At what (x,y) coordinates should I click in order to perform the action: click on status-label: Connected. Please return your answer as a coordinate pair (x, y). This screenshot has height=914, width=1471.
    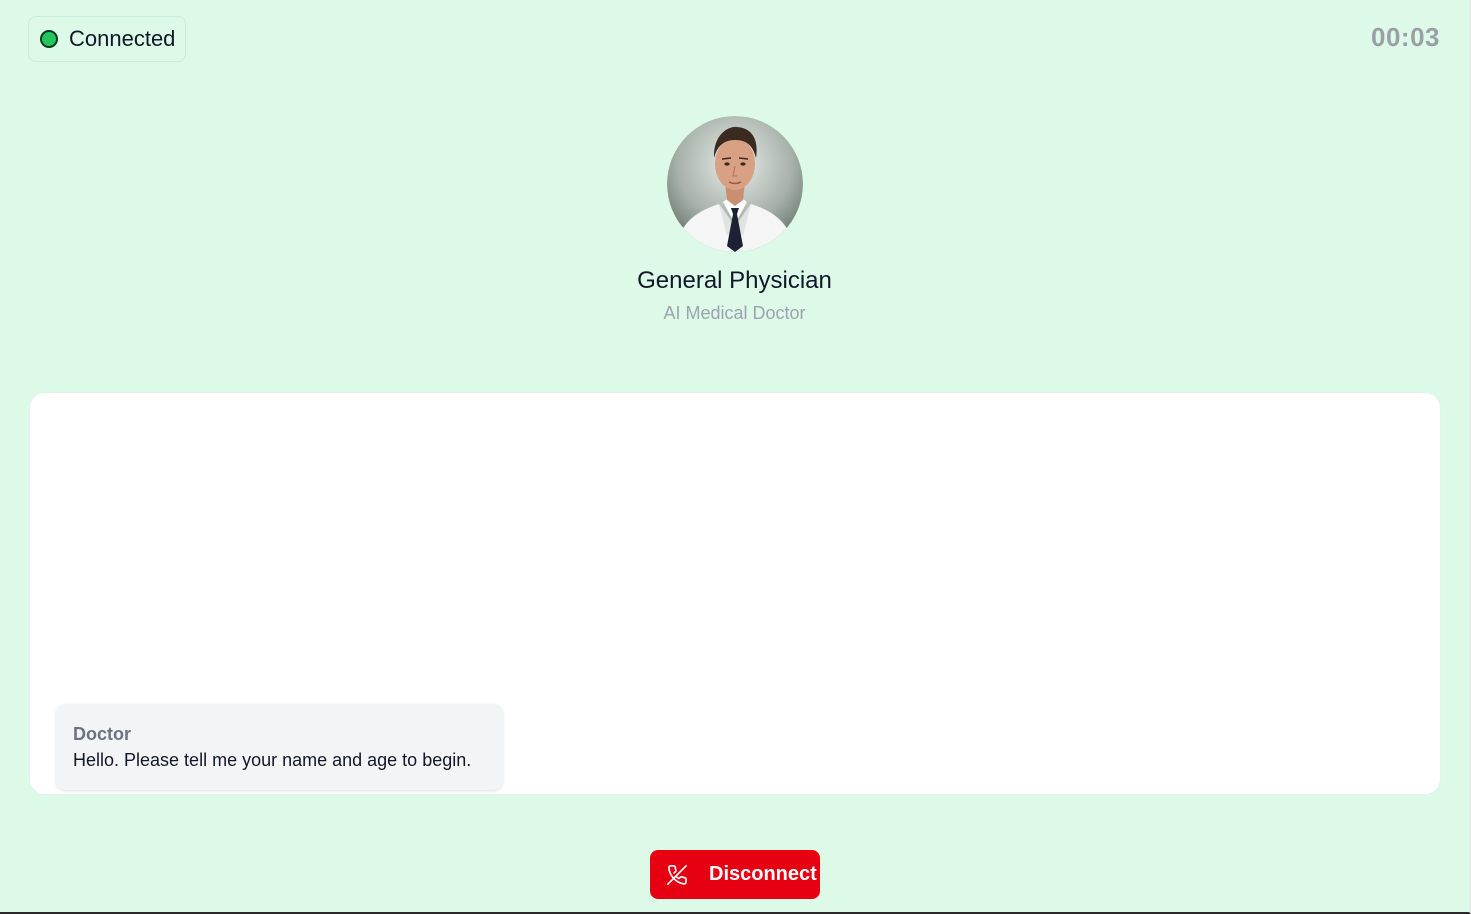
    Looking at the image, I should click on (122, 38).